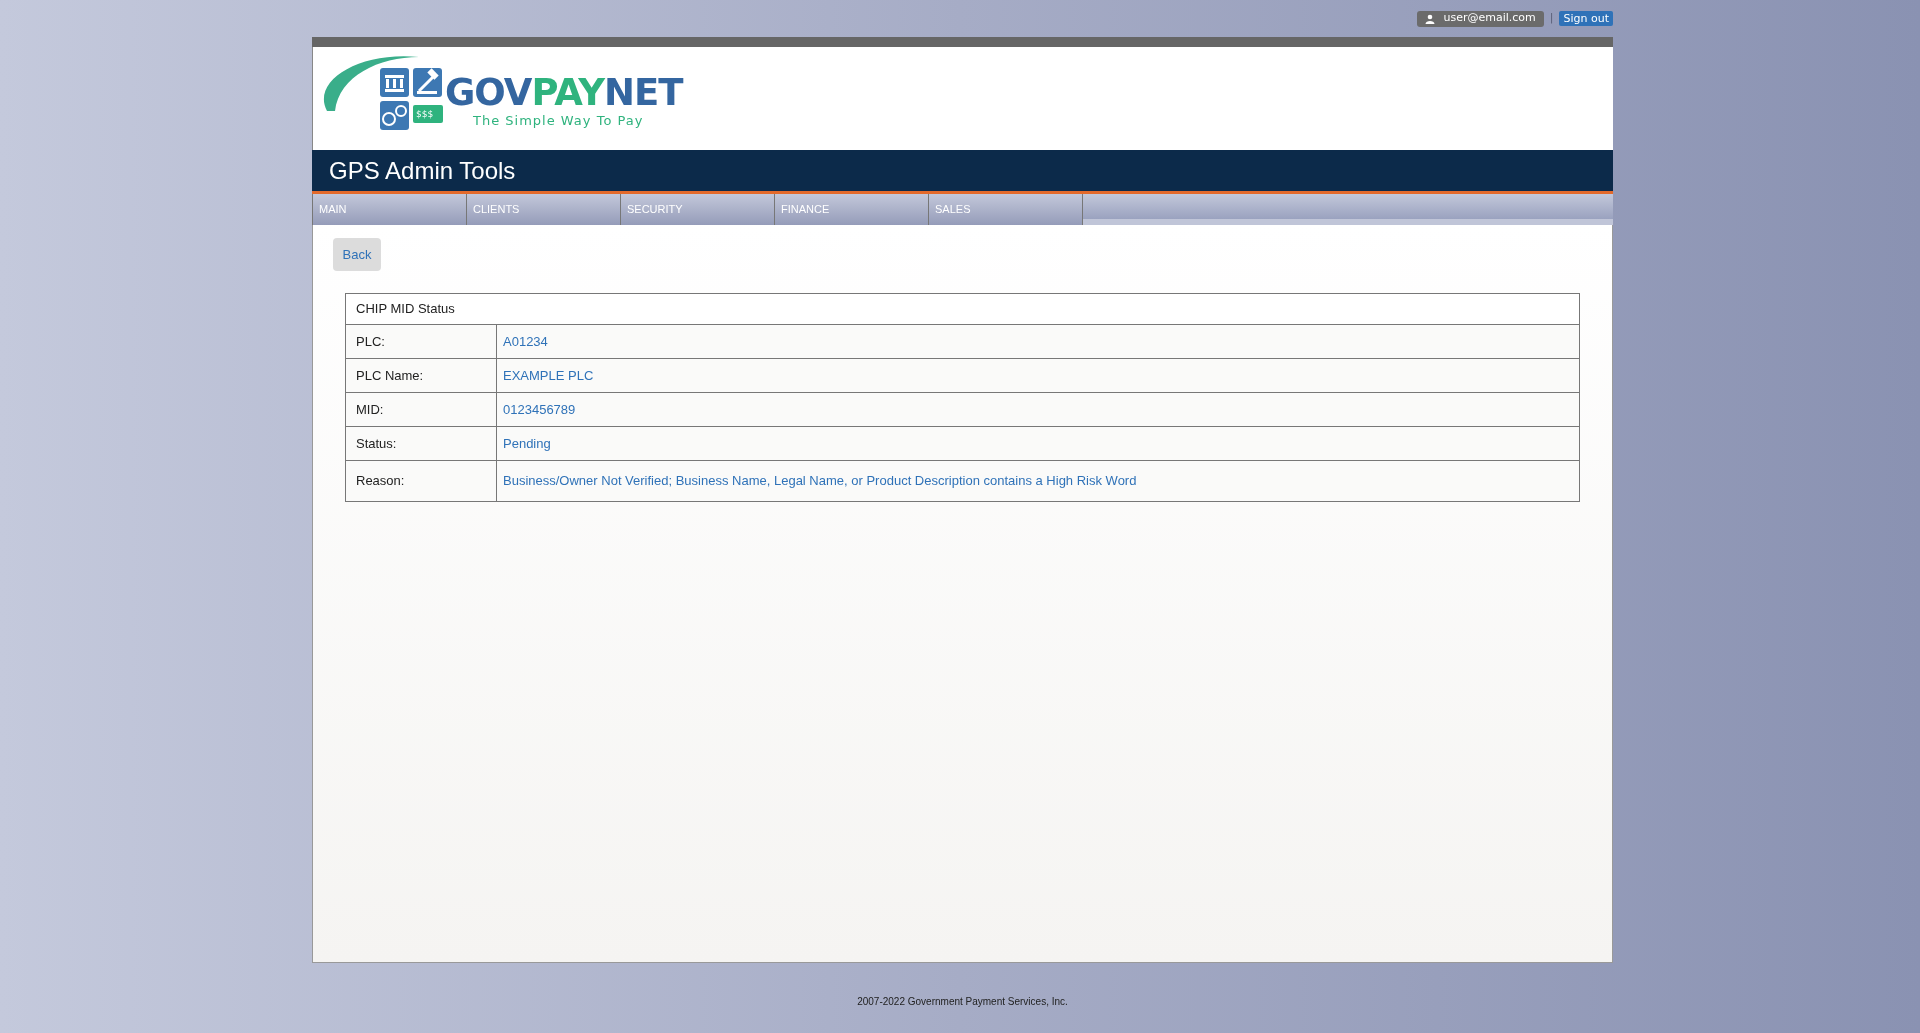 This screenshot has width=1920, height=1033. I want to click on field-label: Status:, so click(421, 443).